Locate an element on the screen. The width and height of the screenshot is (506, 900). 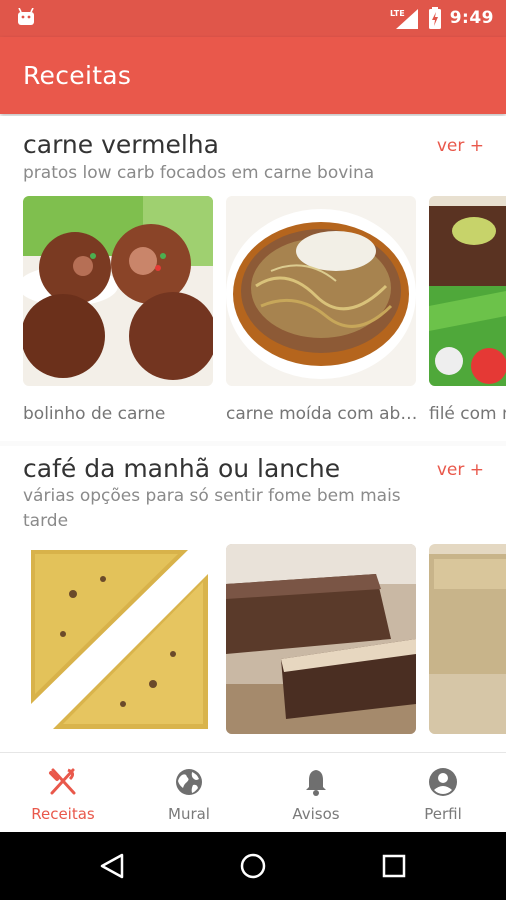
section-title: café da manhã ou lanche is located at coordinates (182, 468).